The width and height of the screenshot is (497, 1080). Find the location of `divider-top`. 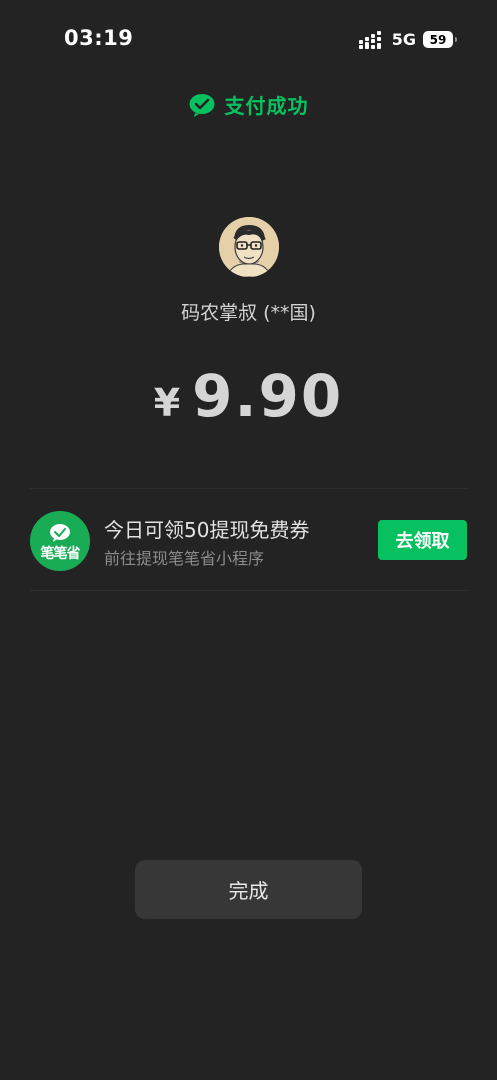

divider-top is located at coordinates (248, 488).